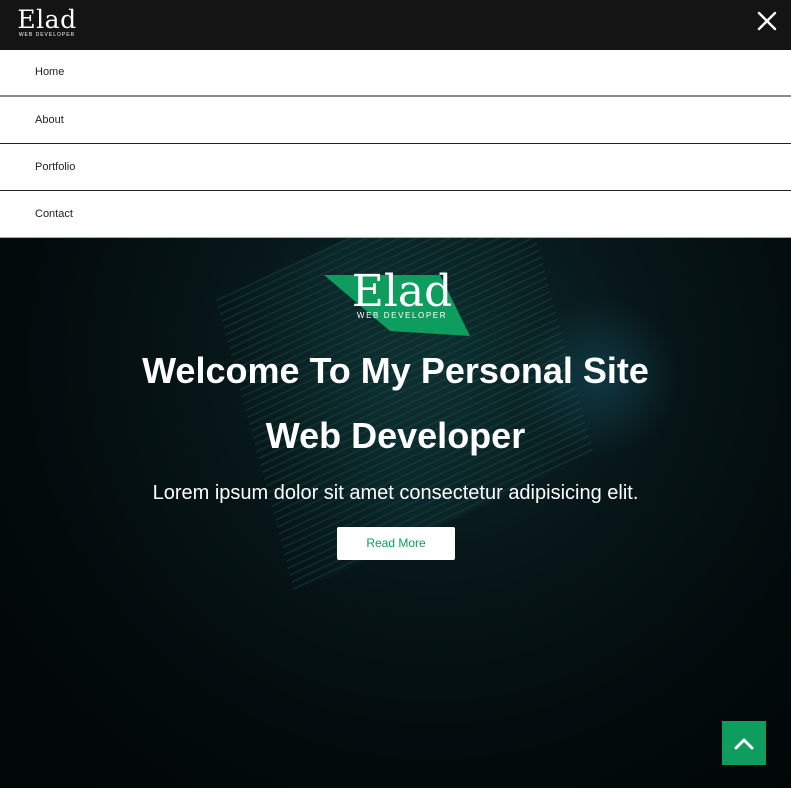  What do you see at coordinates (396, 543) in the screenshot?
I see `read-more-button: Read More` at bounding box center [396, 543].